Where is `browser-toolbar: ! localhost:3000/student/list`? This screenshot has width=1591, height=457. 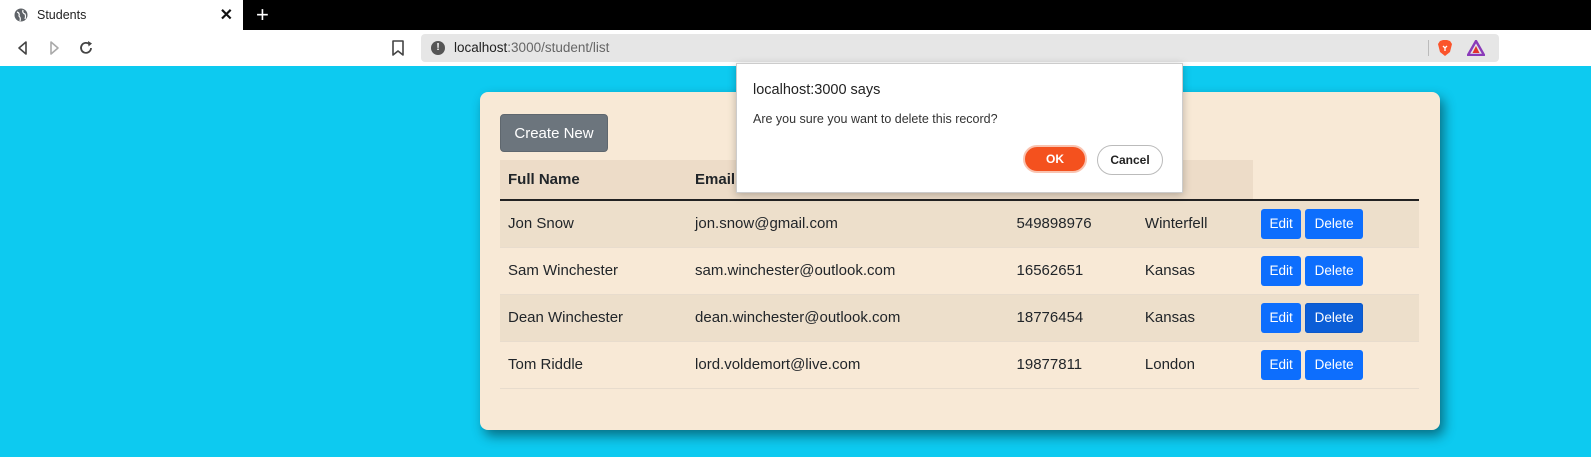
browser-toolbar: ! localhost:3000/student/list is located at coordinates (795, 48).